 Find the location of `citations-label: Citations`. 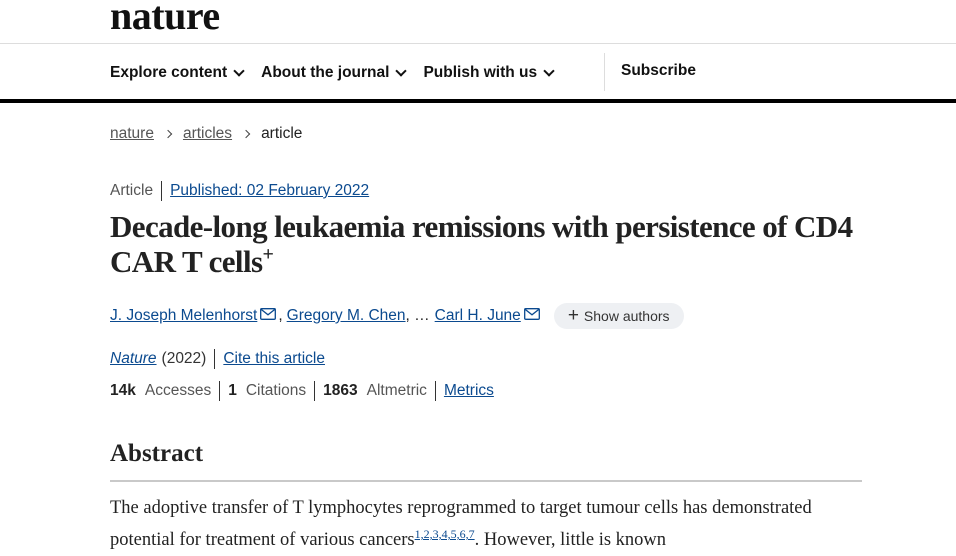

citations-label: Citations is located at coordinates (276, 390).